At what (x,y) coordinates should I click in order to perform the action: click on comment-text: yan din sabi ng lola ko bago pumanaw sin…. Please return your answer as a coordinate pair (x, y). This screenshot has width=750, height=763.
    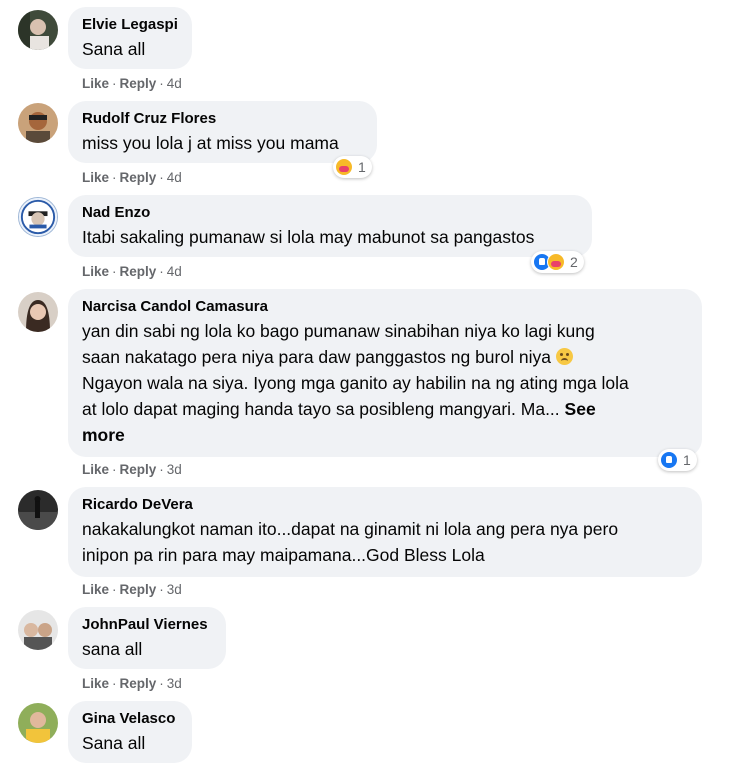
    Looking at the image, I should click on (385, 383).